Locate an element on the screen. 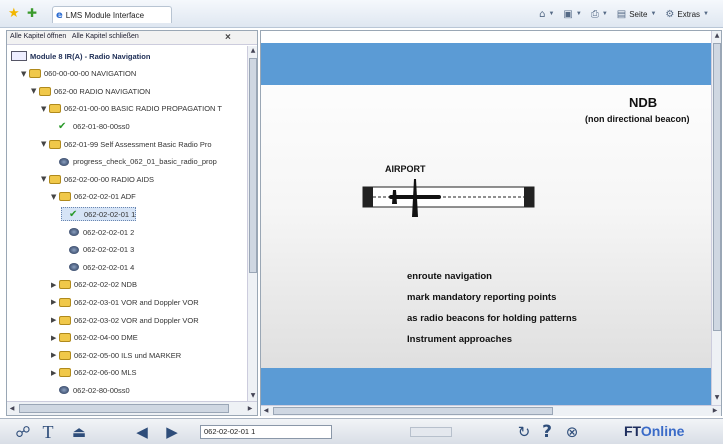  content-hscroll-thumb is located at coordinates (413, 411).